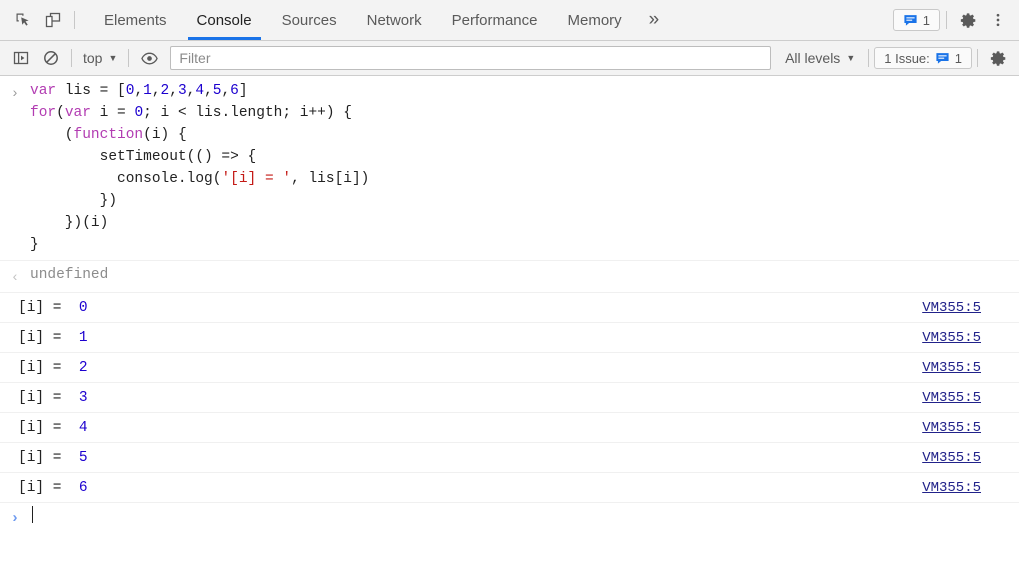  What do you see at coordinates (461, 338) in the screenshot?
I see `log-message: [i] = 1` at bounding box center [461, 338].